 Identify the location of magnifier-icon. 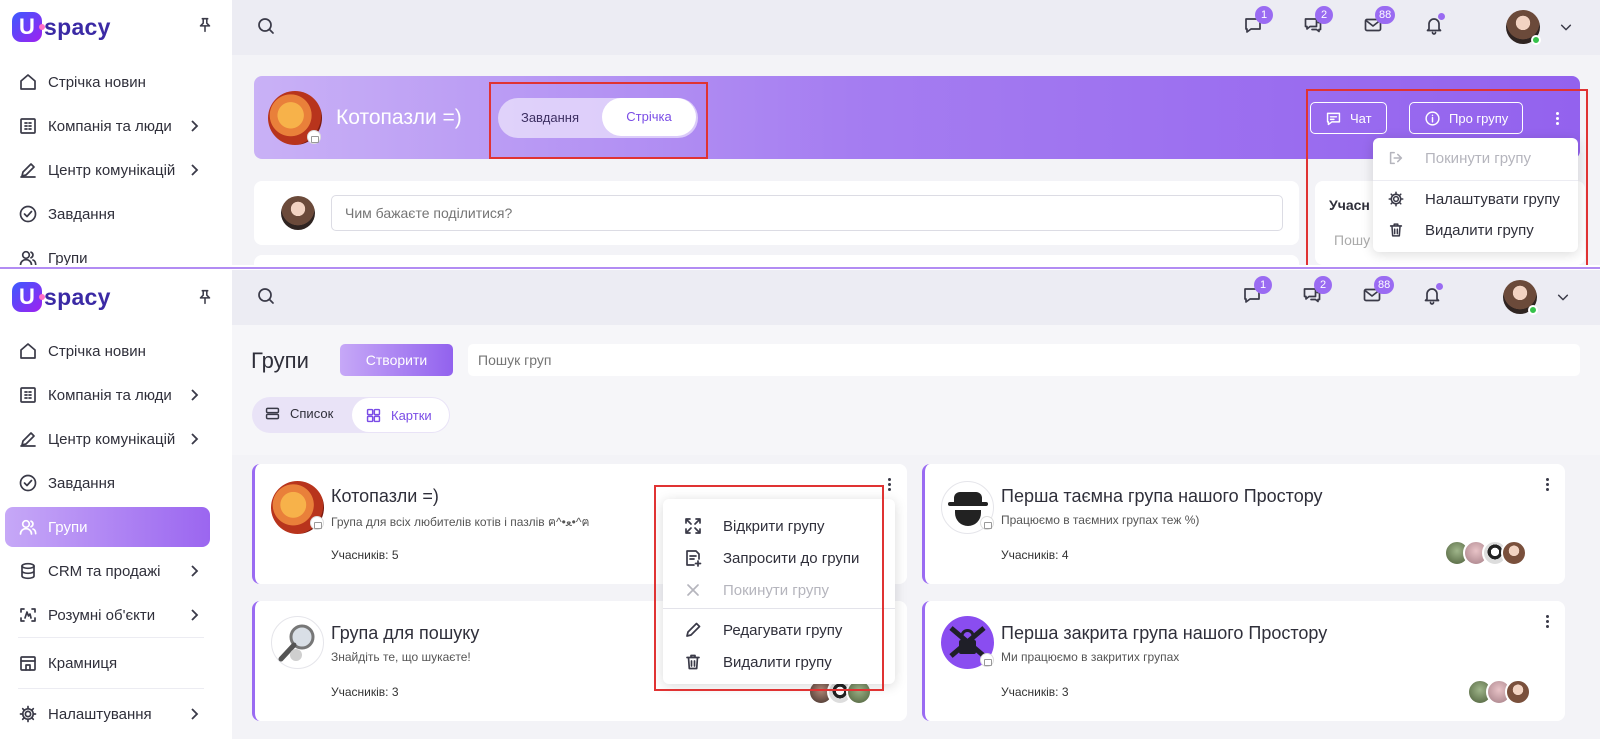
(296, 643).